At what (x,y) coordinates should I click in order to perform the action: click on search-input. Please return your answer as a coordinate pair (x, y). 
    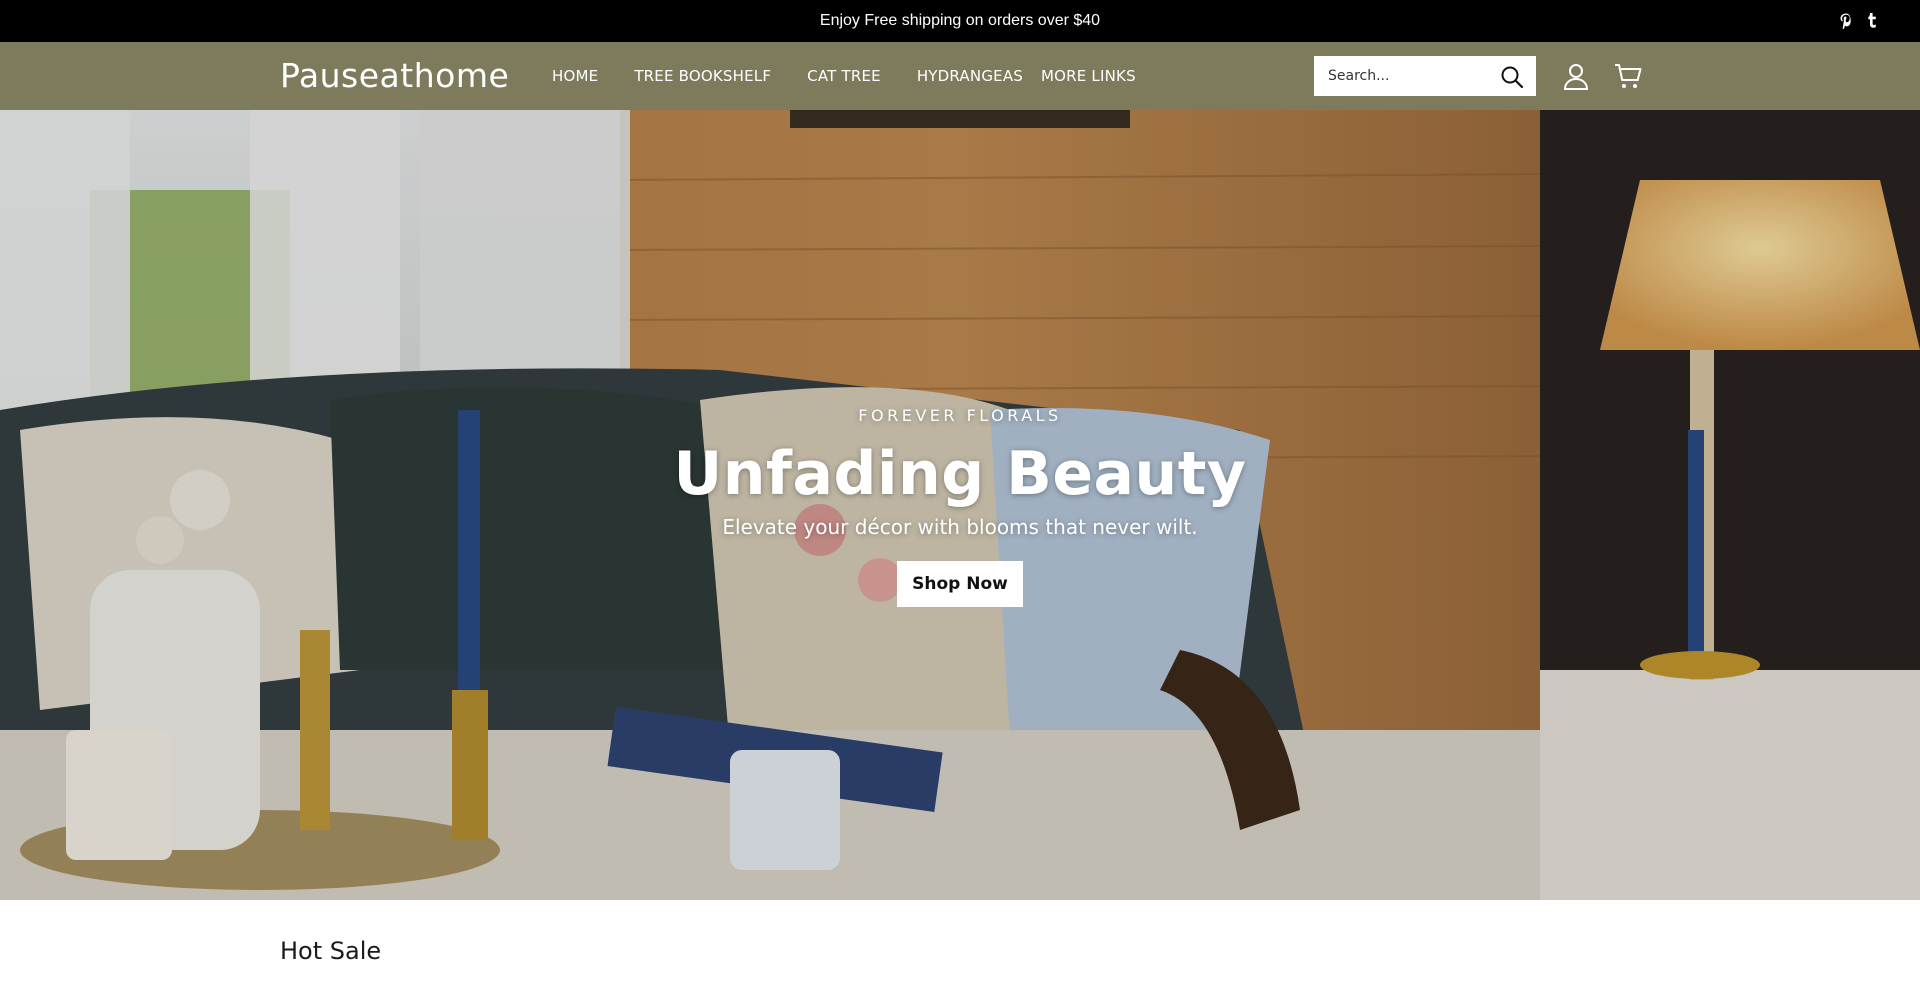
    Looking at the image, I should click on (1399, 76).